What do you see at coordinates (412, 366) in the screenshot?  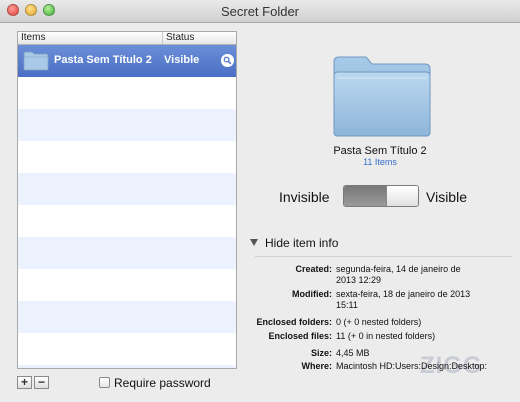 I see `where-value: Macintosh HD:Users:Design:Desktop:` at bounding box center [412, 366].